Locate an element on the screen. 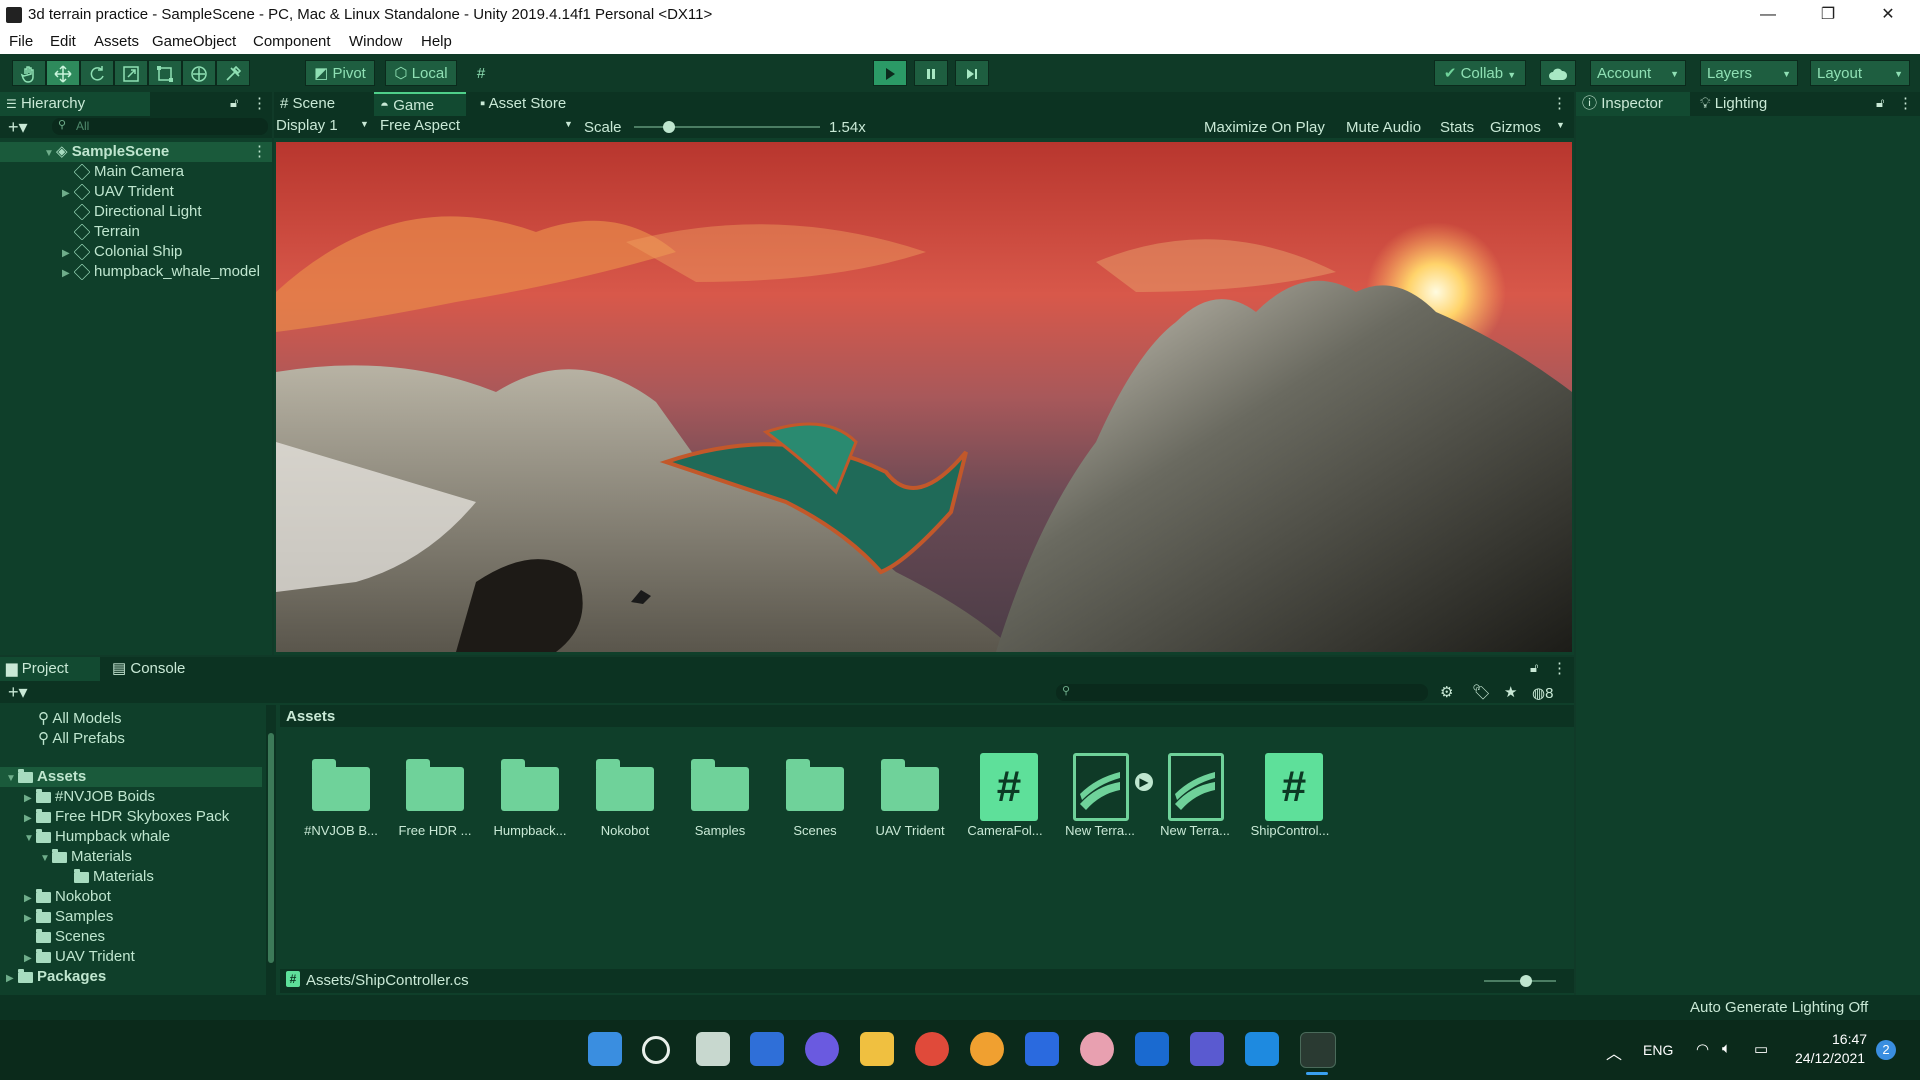  file-explorer-icon is located at coordinates (877, 1049).